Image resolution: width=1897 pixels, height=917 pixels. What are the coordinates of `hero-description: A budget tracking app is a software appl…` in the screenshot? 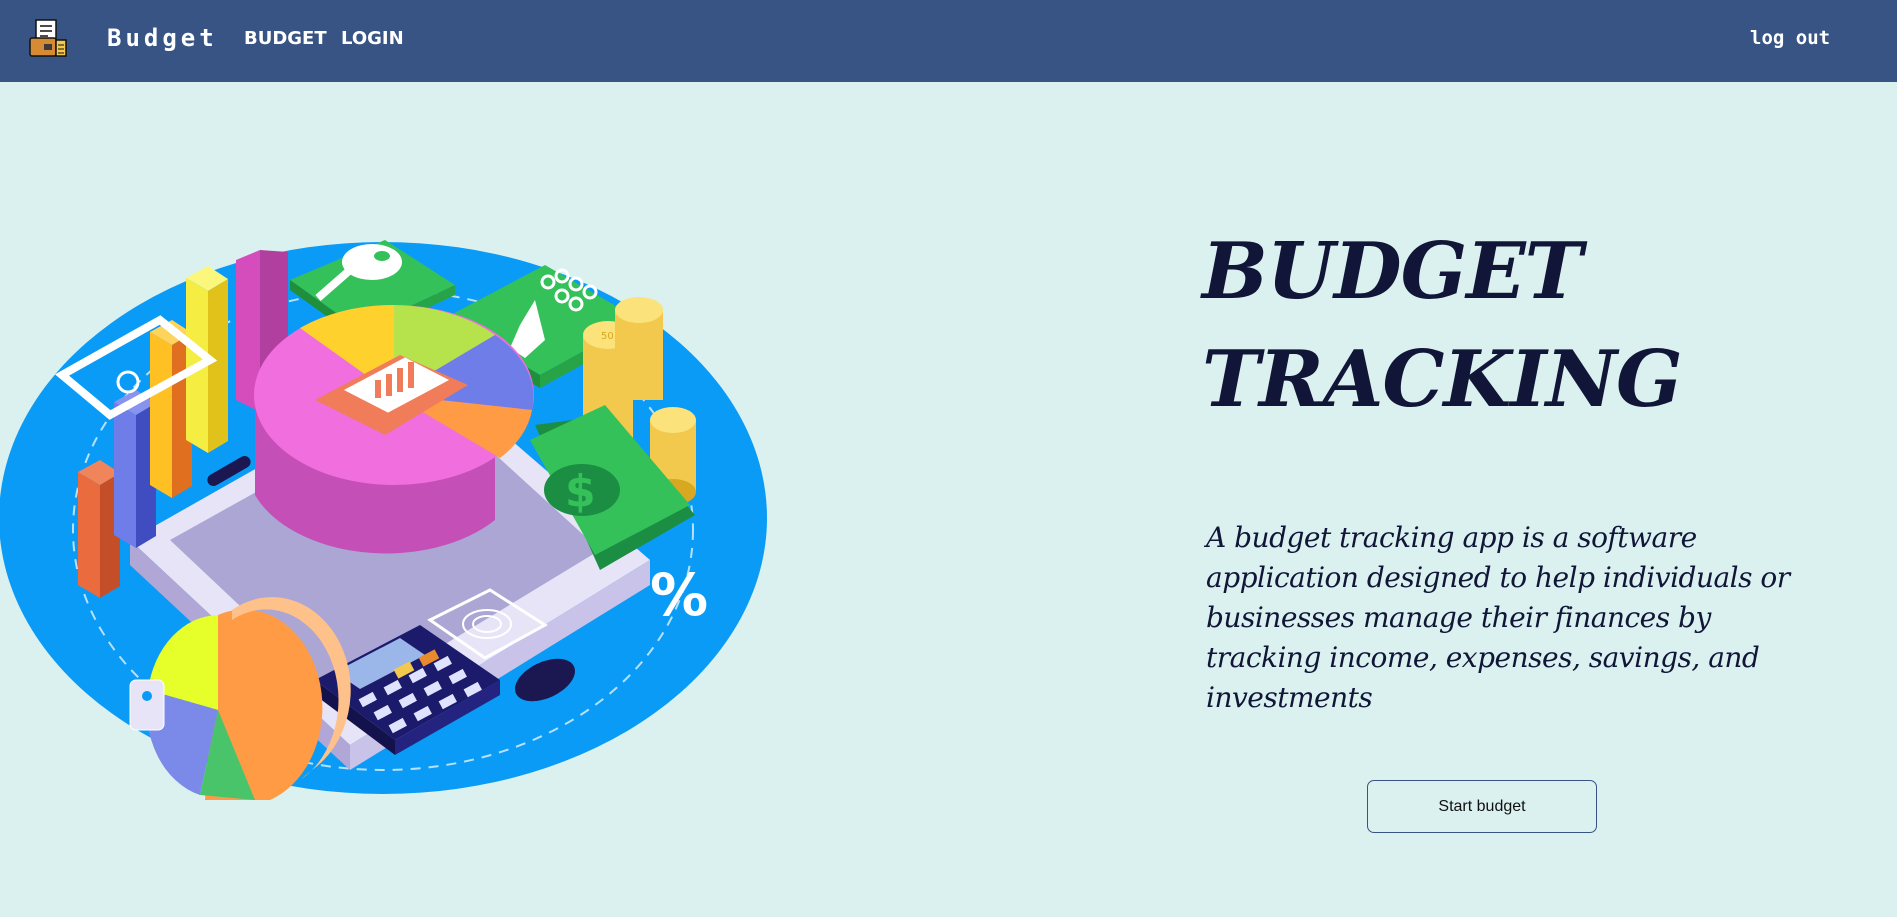 It's located at (1498, 617).